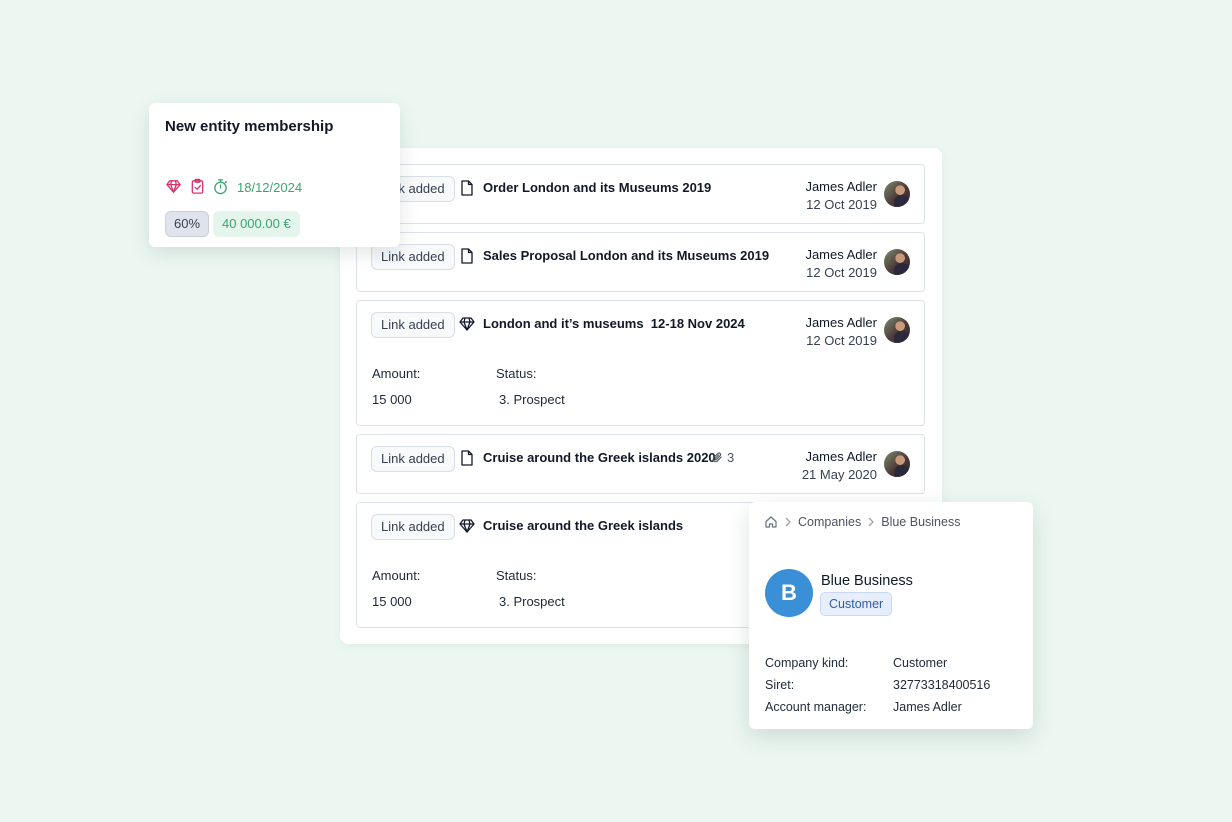  I want to click on probability-badge: 60%, so click(187, 224).